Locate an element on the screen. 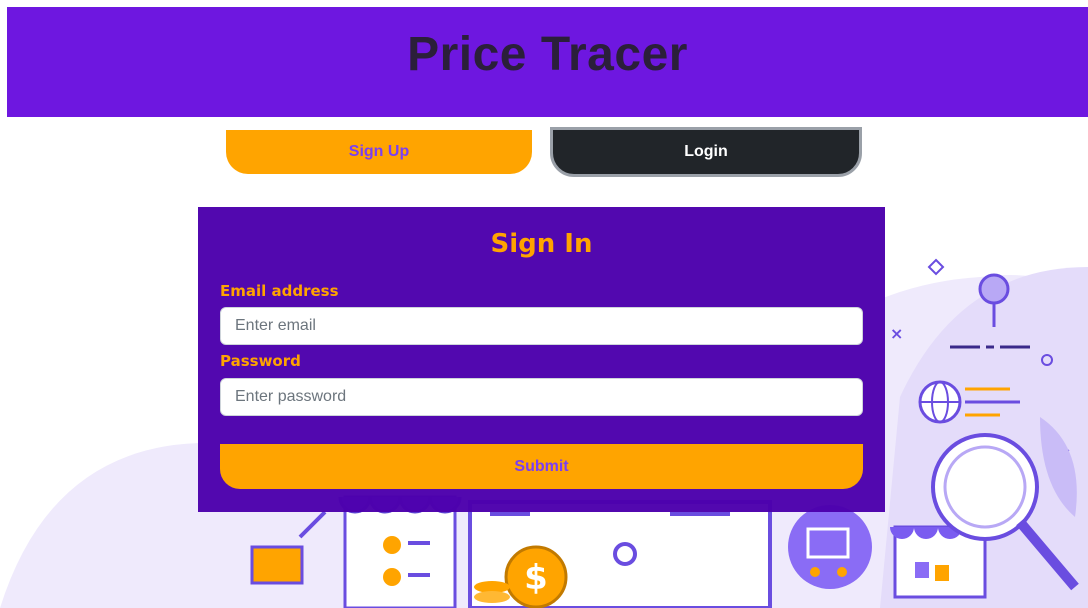 Image resolution: width=1088 pixels, height=608 pixels. app-title: Price Tracer is located at coordinates (547, 54).